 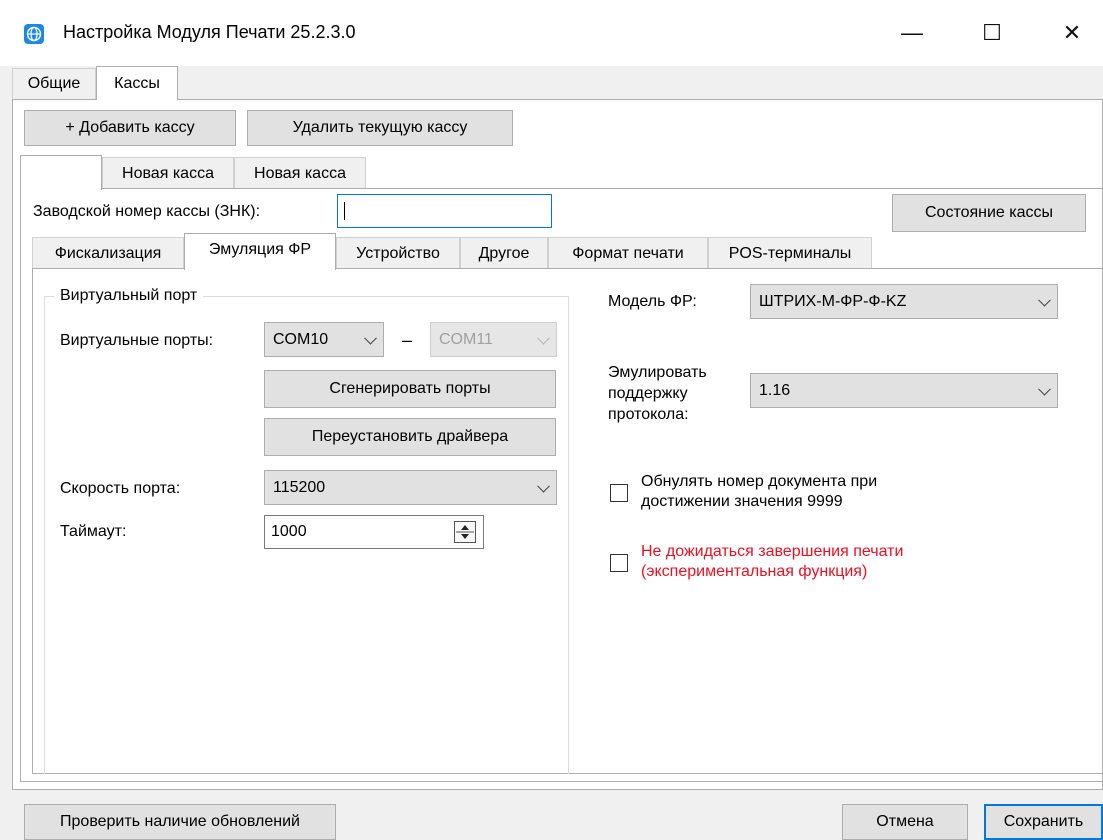 I want to click on delete-kassa-button: Удалить текущую кассу, so click(x=380, y=128).